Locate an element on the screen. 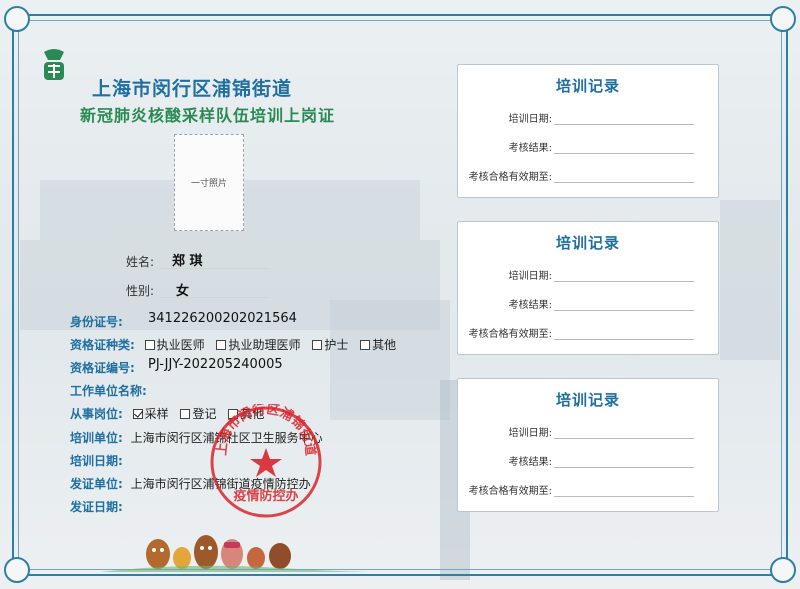 The width and height of the screenshot is (800, 589). photo-placeholder: 一寸照片 is located at coordinates (209, 182).